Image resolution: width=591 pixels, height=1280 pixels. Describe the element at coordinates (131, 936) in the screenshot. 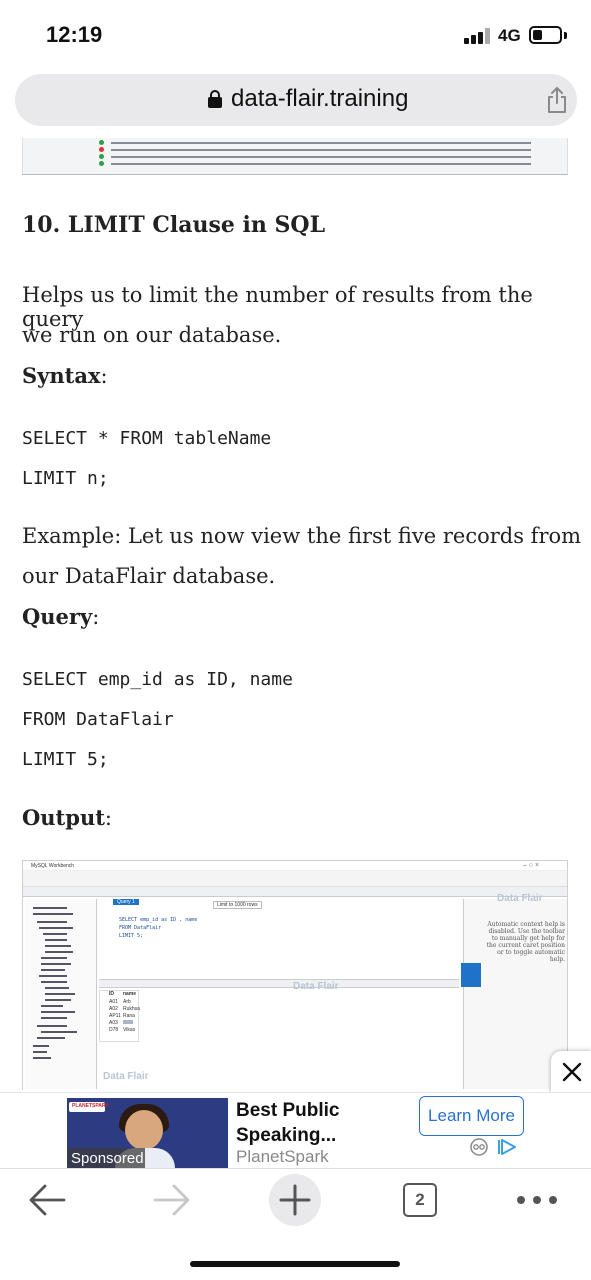

I see `editor-line: LIMIT 5;` at that location.